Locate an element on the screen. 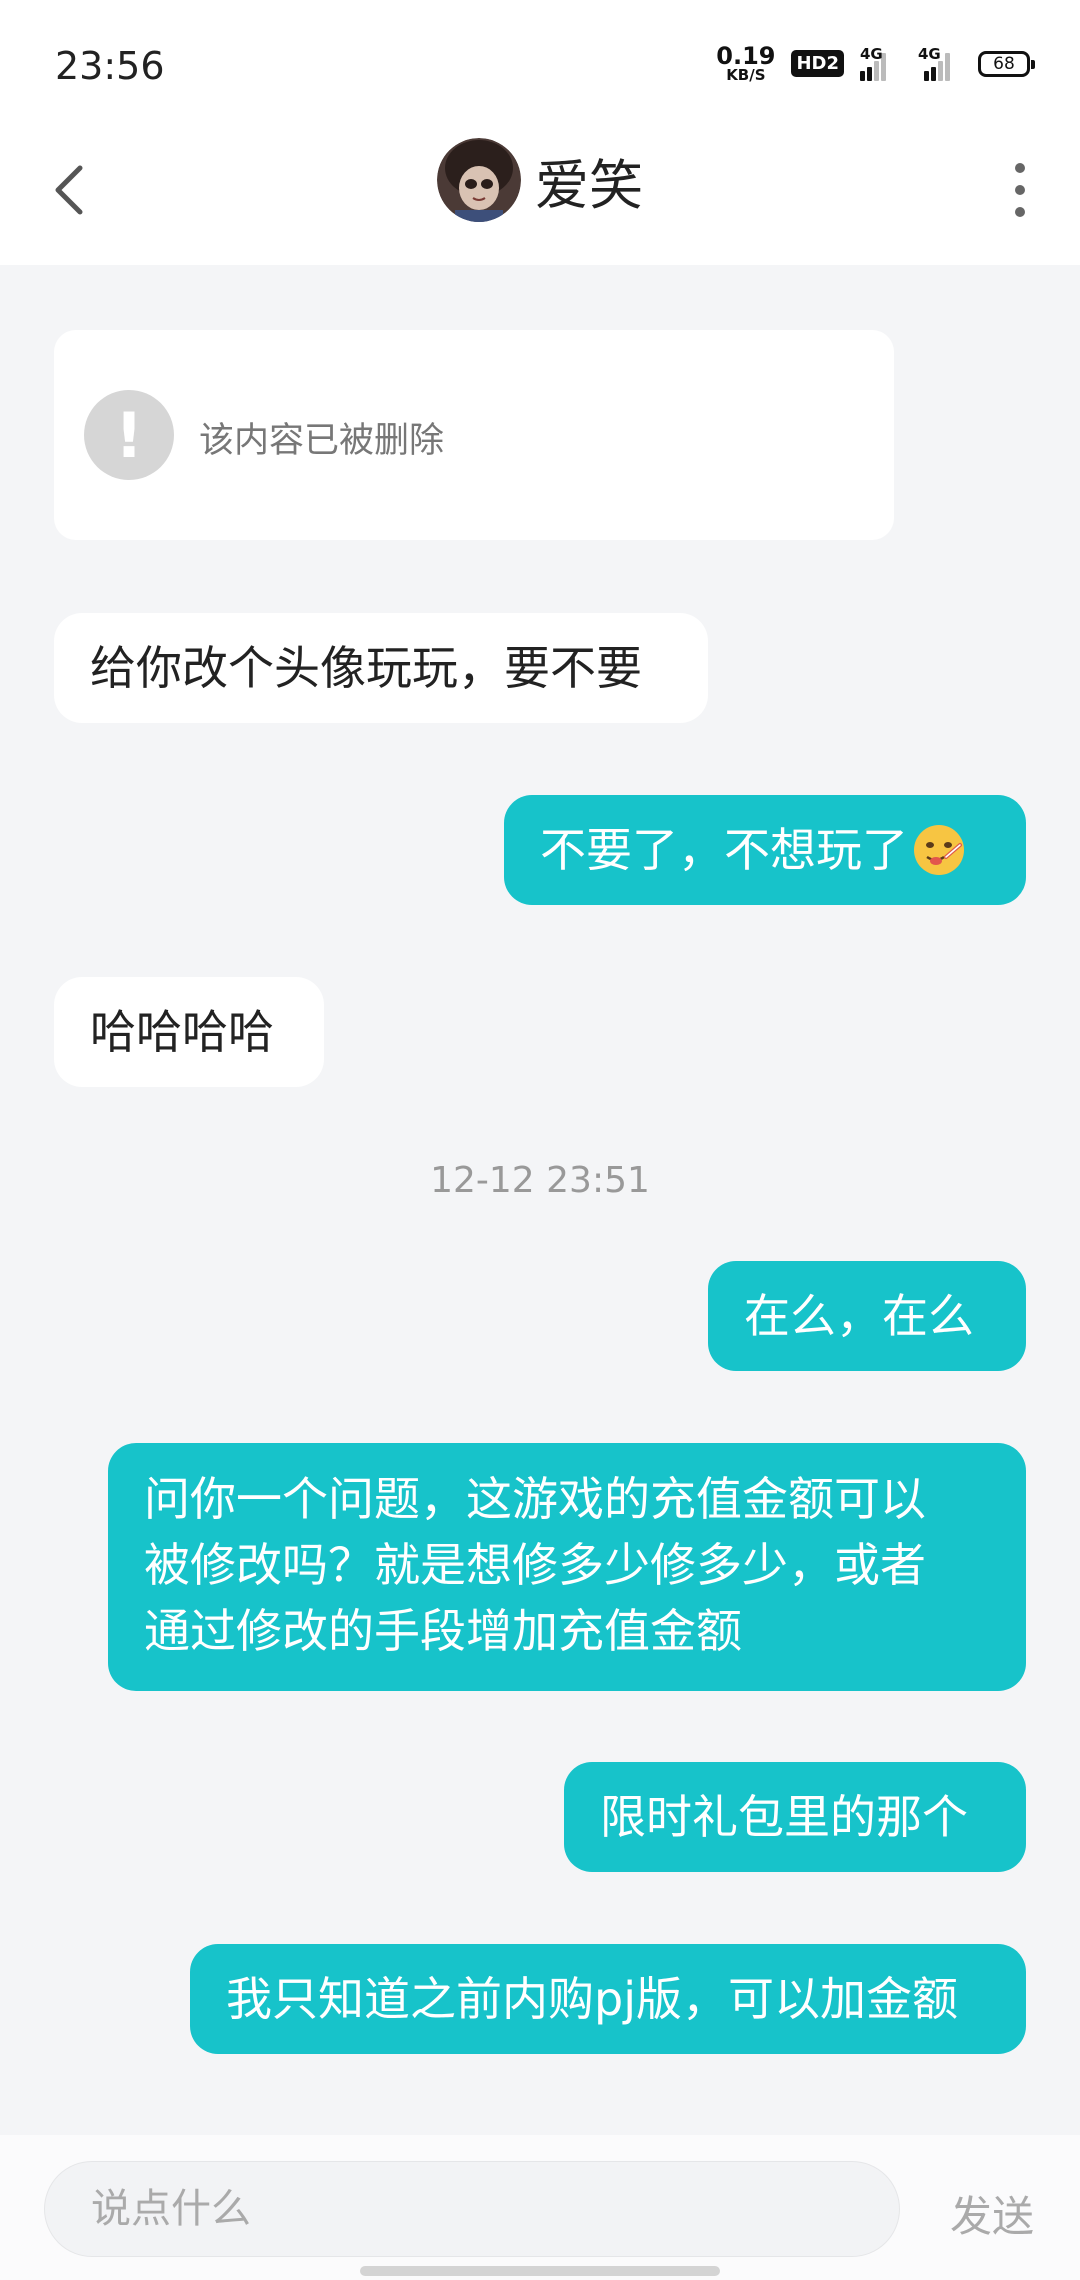 The image size is (1080, 2280). send-button: 发送 is located at coordinates (992, 2213).